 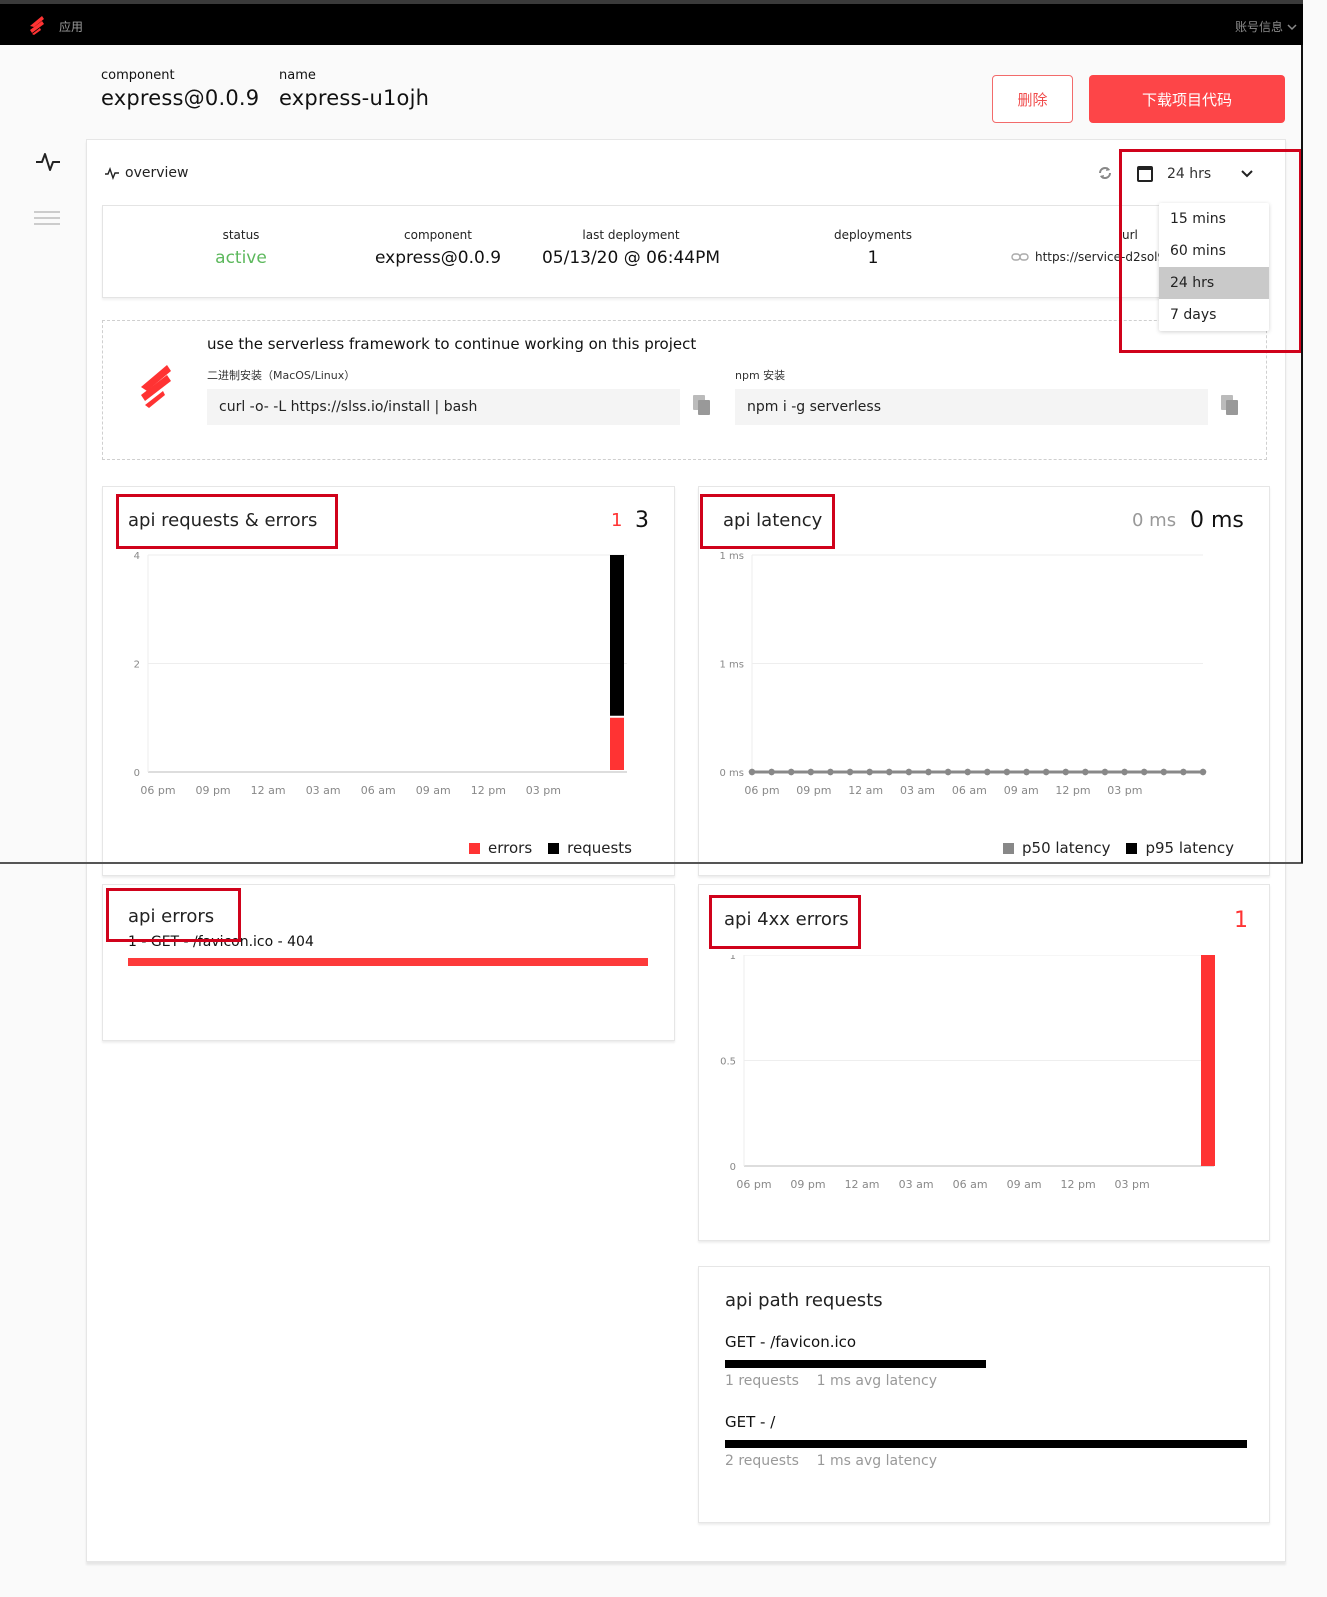 What do you see at coordinates (354, 98) in the screenshot?
I see `header-name-value: express-u1ojh` at bounding box center [354, 98].